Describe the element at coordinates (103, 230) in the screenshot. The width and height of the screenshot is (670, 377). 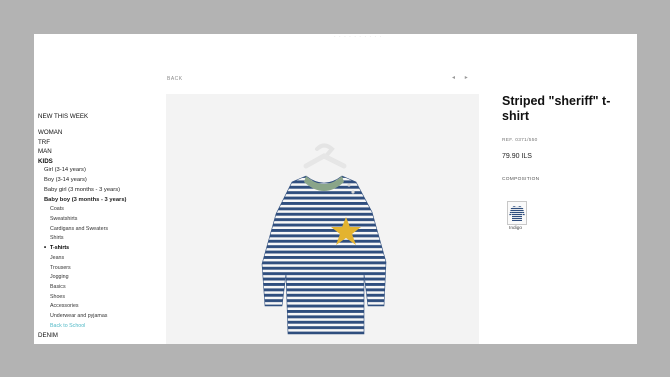
I see `nav-cardigans-sweaters: Cardigans and Sweaters` at that location.